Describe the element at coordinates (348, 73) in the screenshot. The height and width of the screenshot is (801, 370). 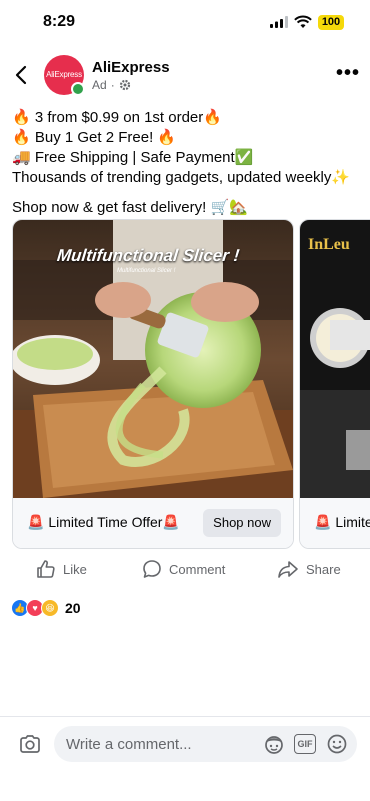
I see `more-options-icon: •••` at that location.